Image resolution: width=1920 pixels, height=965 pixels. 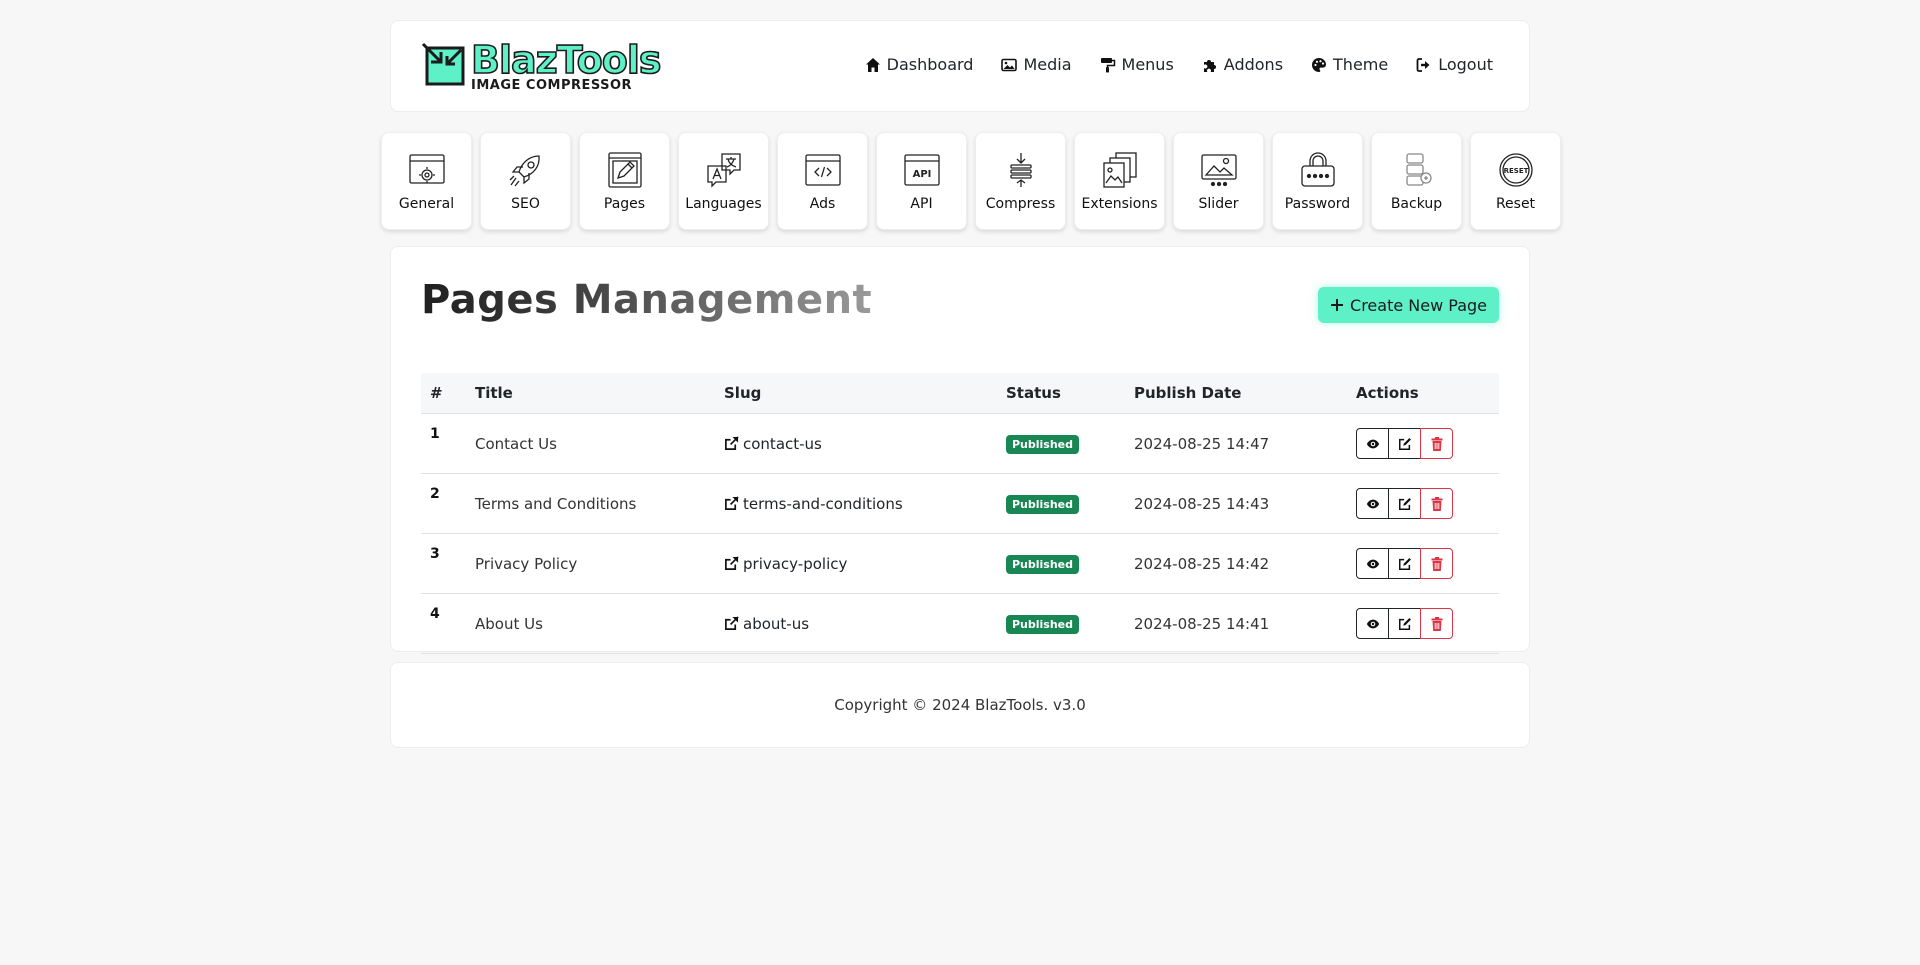 I want to click on tile-compress: Compress, so click(x=1020, y=181).